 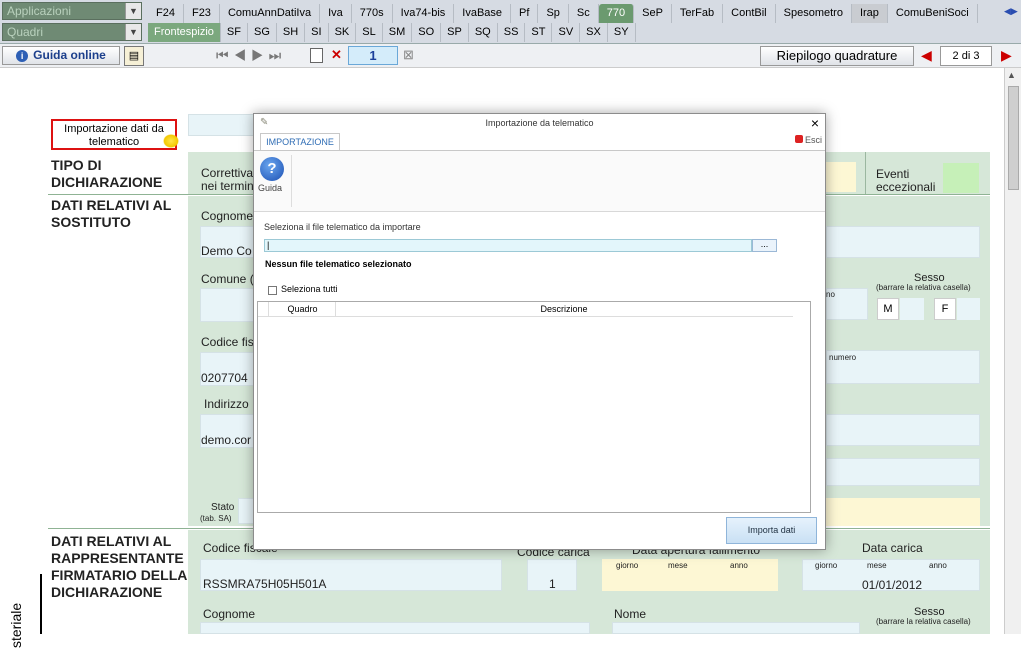 I want to click on tab-scroll-arrows: ◀▶, so click(x=1011, y=11).